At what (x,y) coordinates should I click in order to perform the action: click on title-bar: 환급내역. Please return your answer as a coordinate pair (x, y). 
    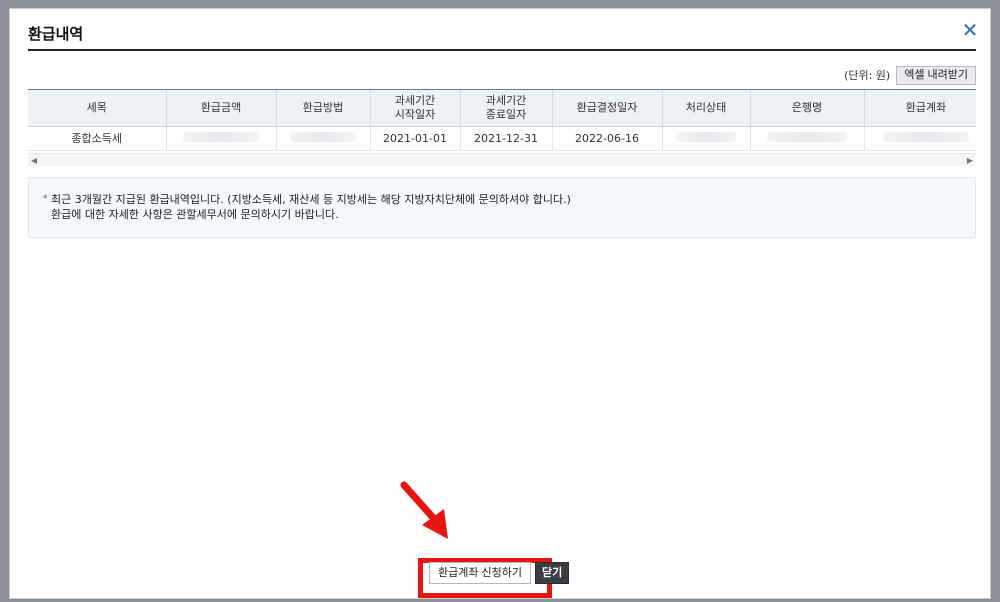
    Looking at the image, I should click on (502, 37).